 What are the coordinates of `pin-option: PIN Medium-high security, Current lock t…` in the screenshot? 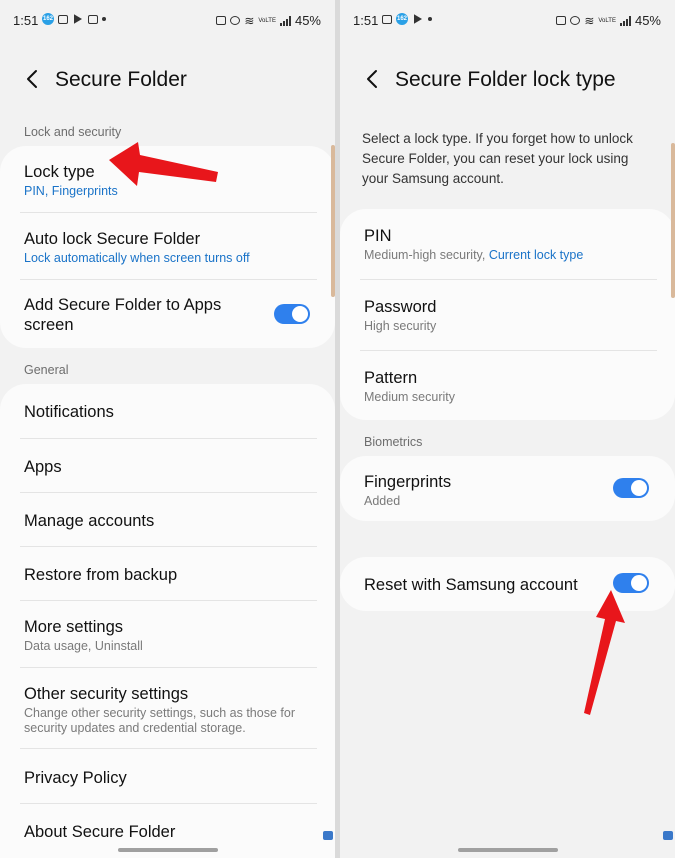 It's located at (510, 244).